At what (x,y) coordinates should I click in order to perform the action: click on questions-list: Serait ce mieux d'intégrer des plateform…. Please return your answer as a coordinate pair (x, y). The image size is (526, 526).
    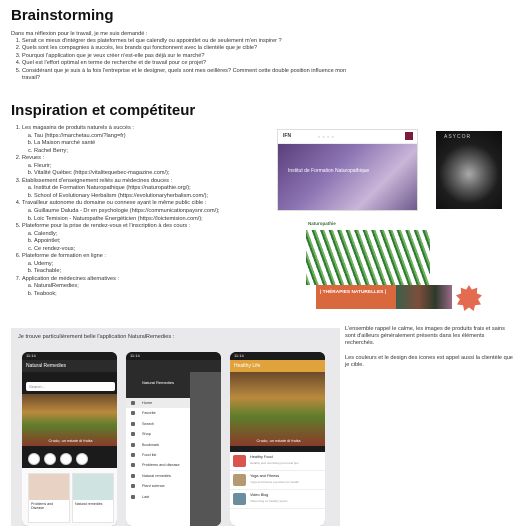
    Looking at the image, I should click on (181, 60).